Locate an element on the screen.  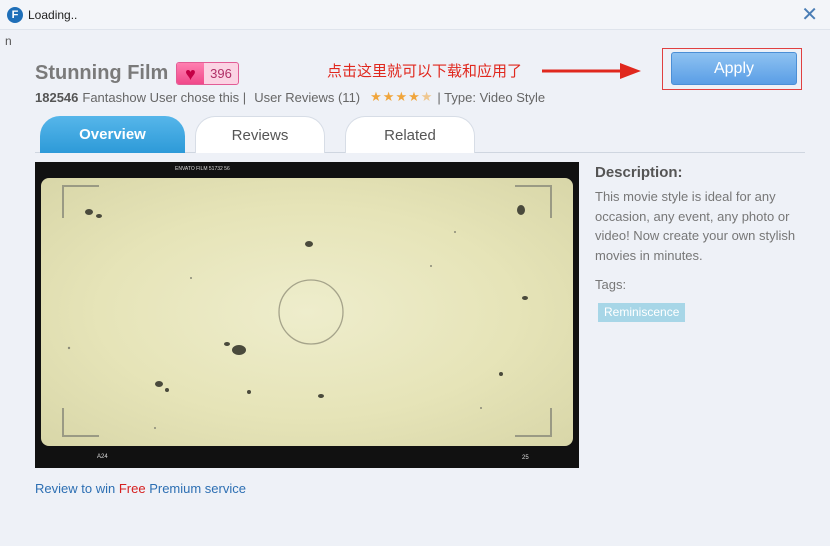
like-button: ♥ 396 is located at coordinates (207, 73).